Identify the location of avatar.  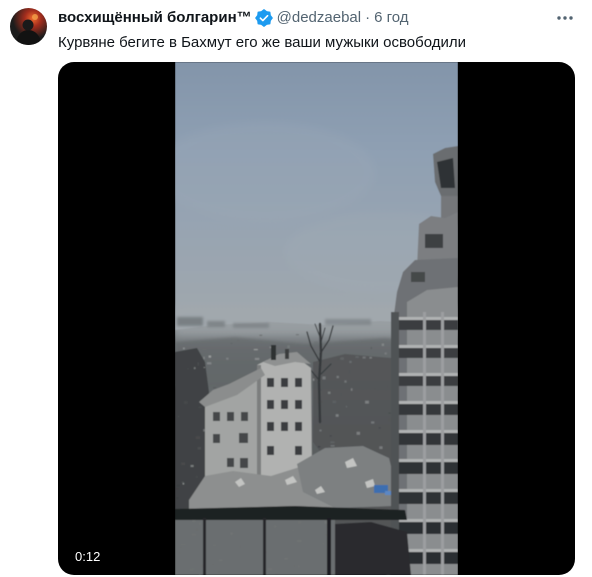
(28, 26).